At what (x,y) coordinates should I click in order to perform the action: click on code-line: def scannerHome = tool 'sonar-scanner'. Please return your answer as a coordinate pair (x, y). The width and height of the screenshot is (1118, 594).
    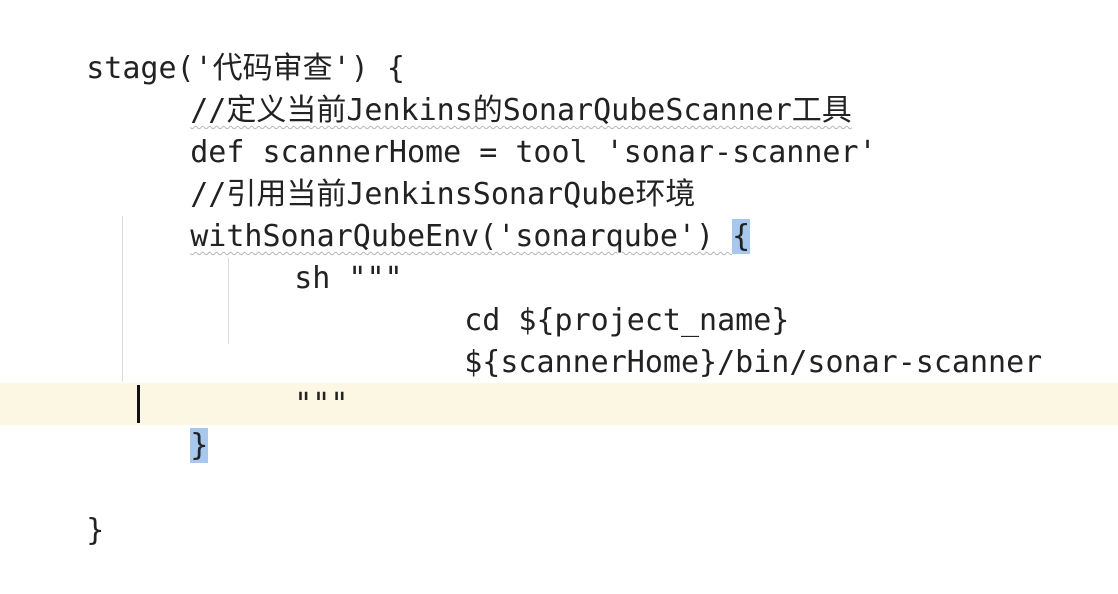
    Looking at the image, I should click on (497, 130).